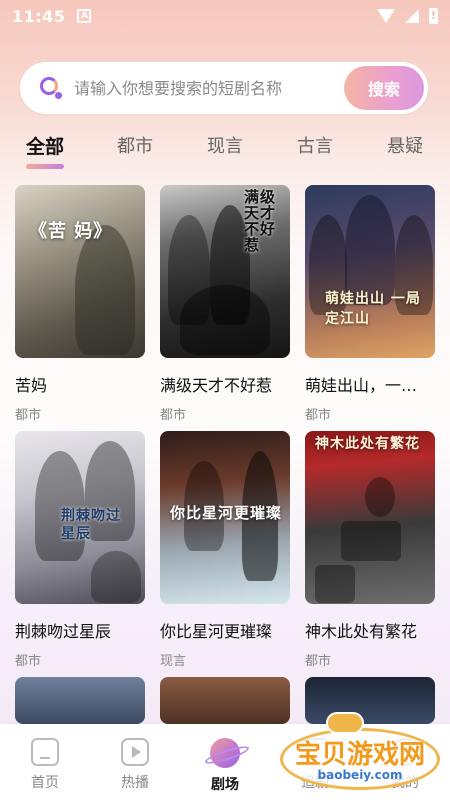  What do you see at coordinates (80, 271) in the screenshot?
I see `drama-poster: 《苦 妈》` at bounding box center [80, 271].